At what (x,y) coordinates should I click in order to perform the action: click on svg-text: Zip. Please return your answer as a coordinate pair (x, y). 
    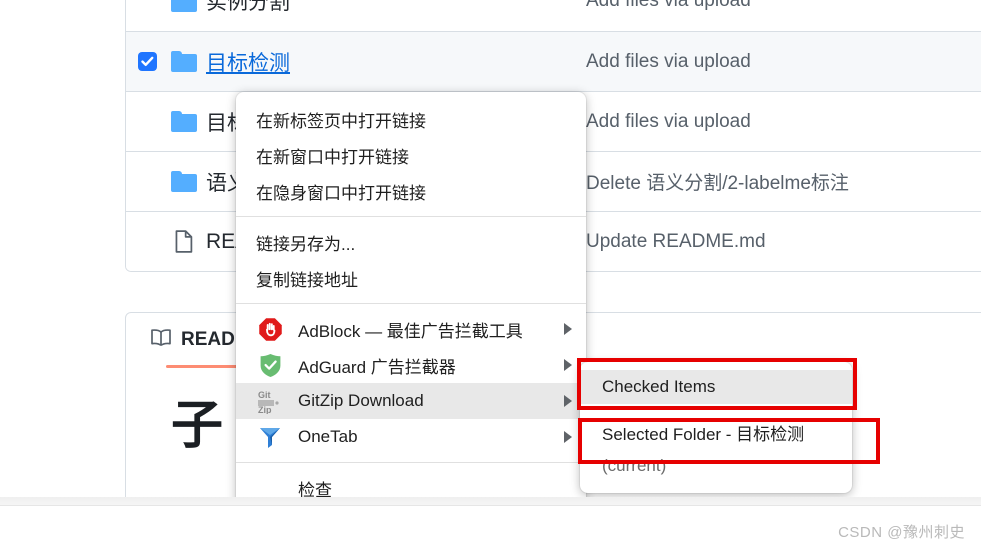
    Looking at the image, I should click on (265, 409).